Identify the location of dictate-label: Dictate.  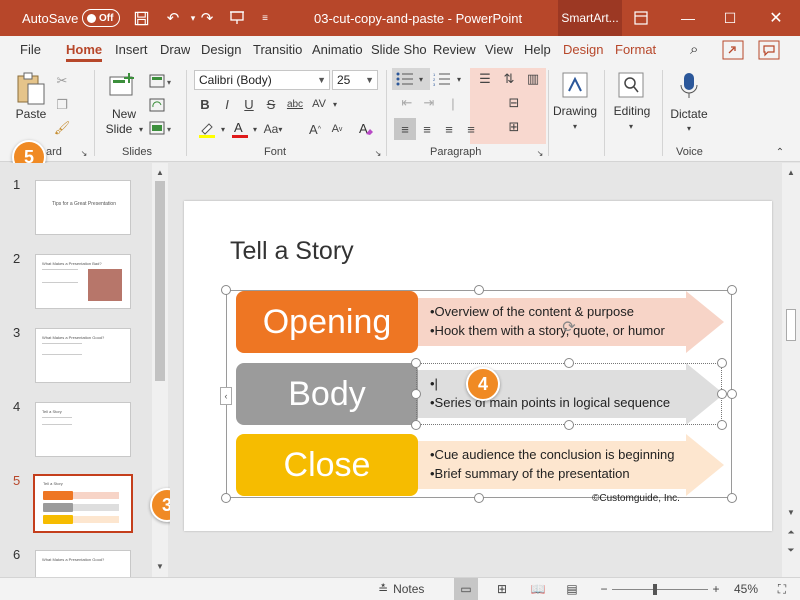
(689, 114).